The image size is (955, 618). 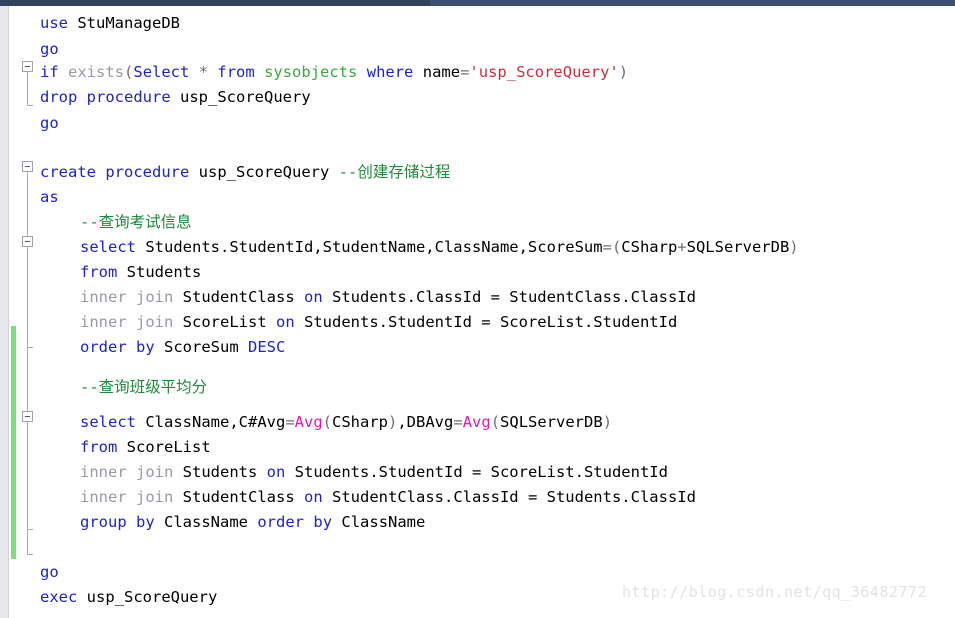 I want to click on watermark-url: http://blog.csdn.net/qq_36482772, so click(x=774, y=592).